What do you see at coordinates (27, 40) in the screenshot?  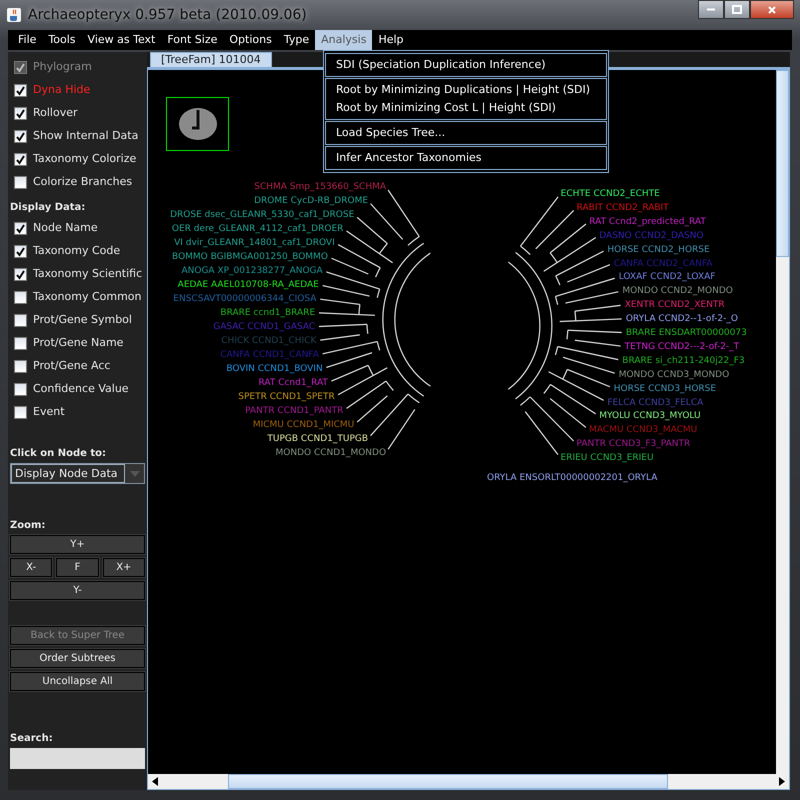 I see `menu-item: File` at bounding box center [27, 40].